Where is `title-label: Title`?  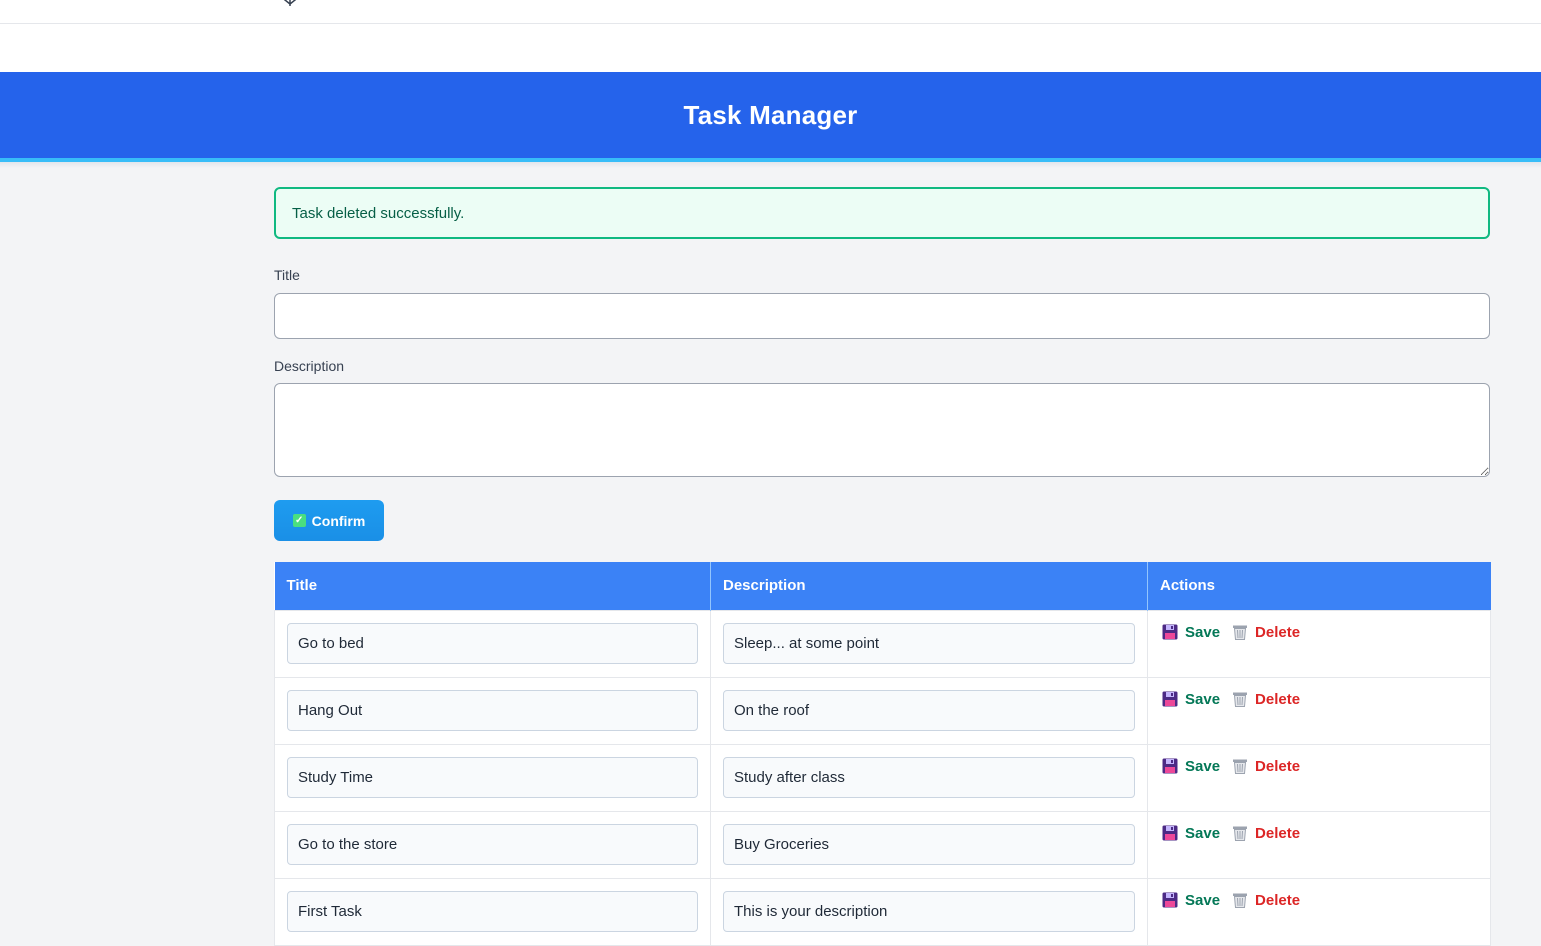
title-label: Title is located at coordinates (287, 275).